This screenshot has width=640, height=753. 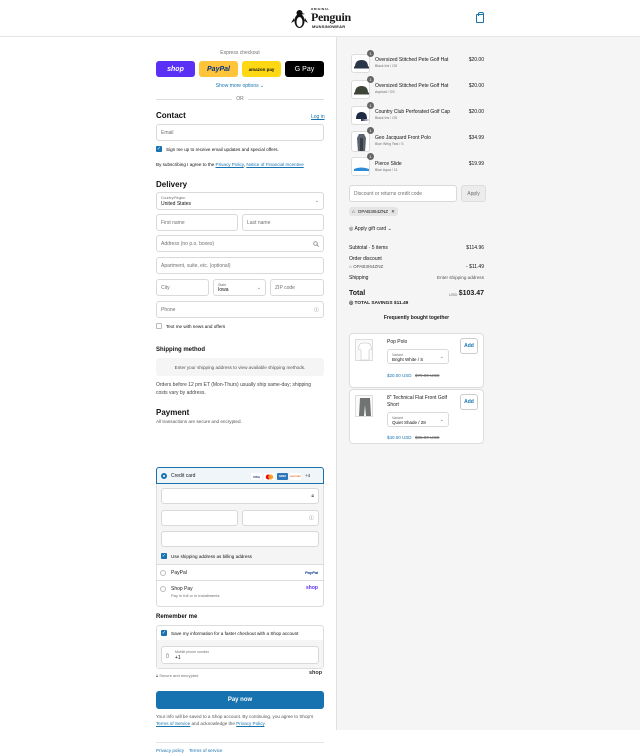 I want to click on paypal-radio, so click(x=163, y=573).